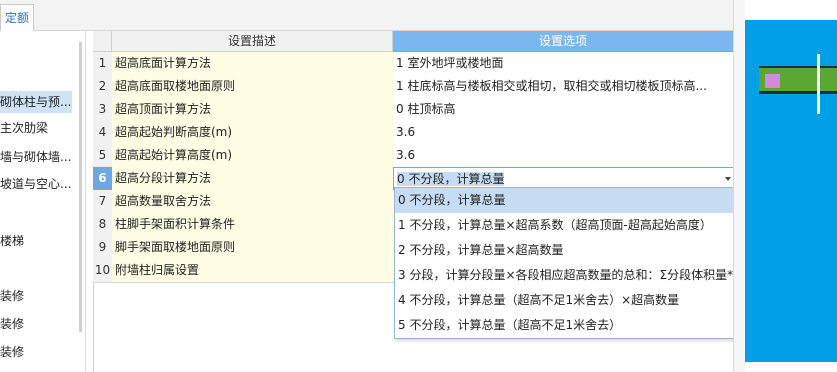  What do you see at coordinates (798, 92) in the screenshot?
I see `canvas-beam-edge` at bounding box center [798, 92].